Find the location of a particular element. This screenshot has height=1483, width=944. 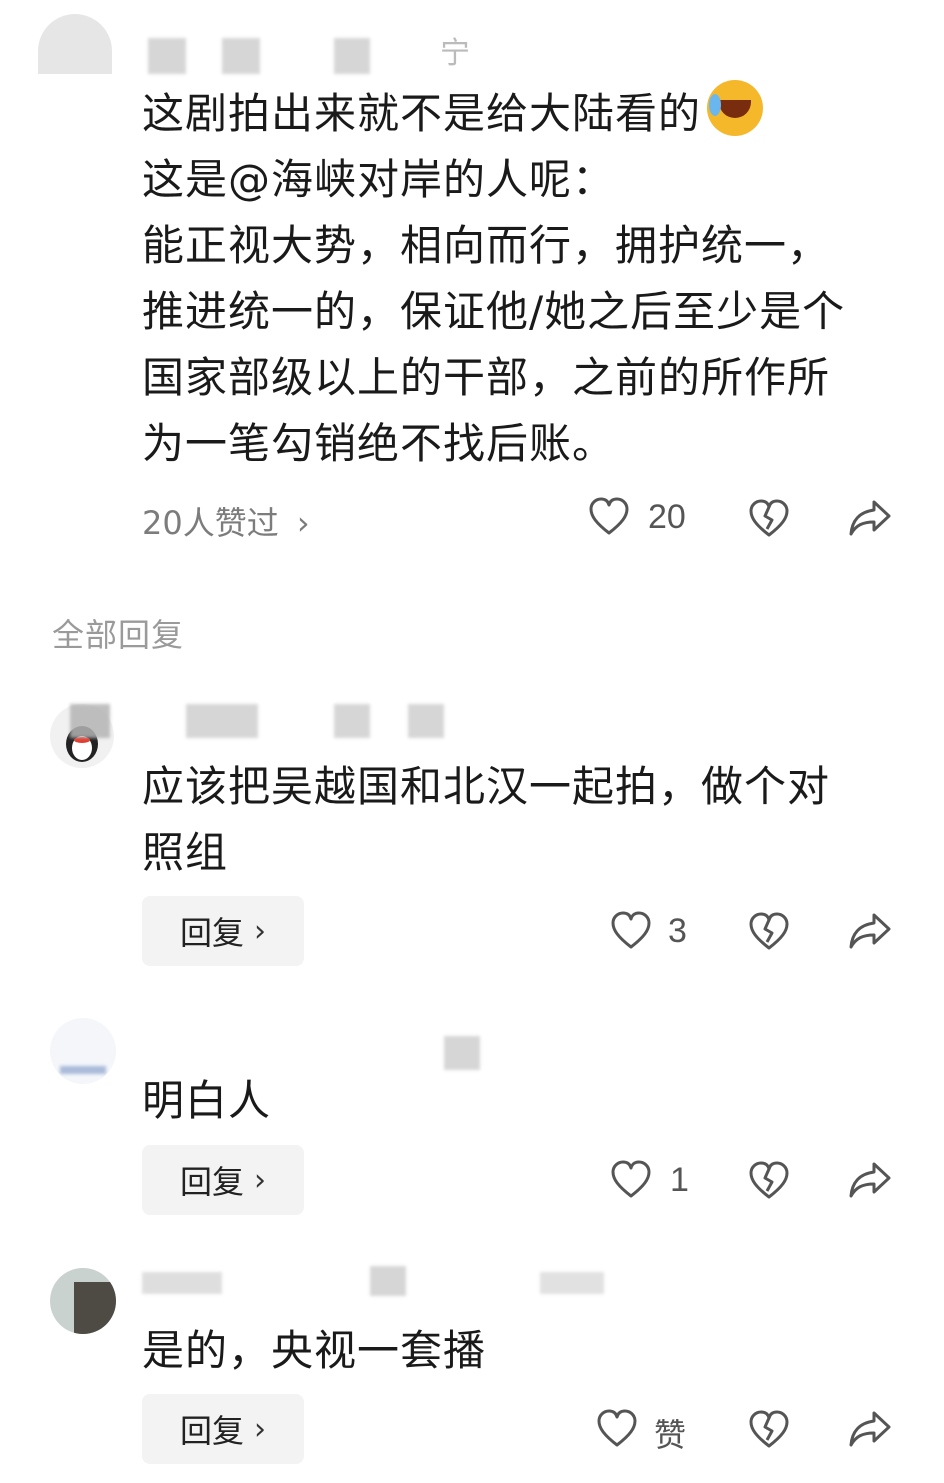

main-comment-line-2: 这是@海峡对岸的人呢： is located at coordinates (379, 179).